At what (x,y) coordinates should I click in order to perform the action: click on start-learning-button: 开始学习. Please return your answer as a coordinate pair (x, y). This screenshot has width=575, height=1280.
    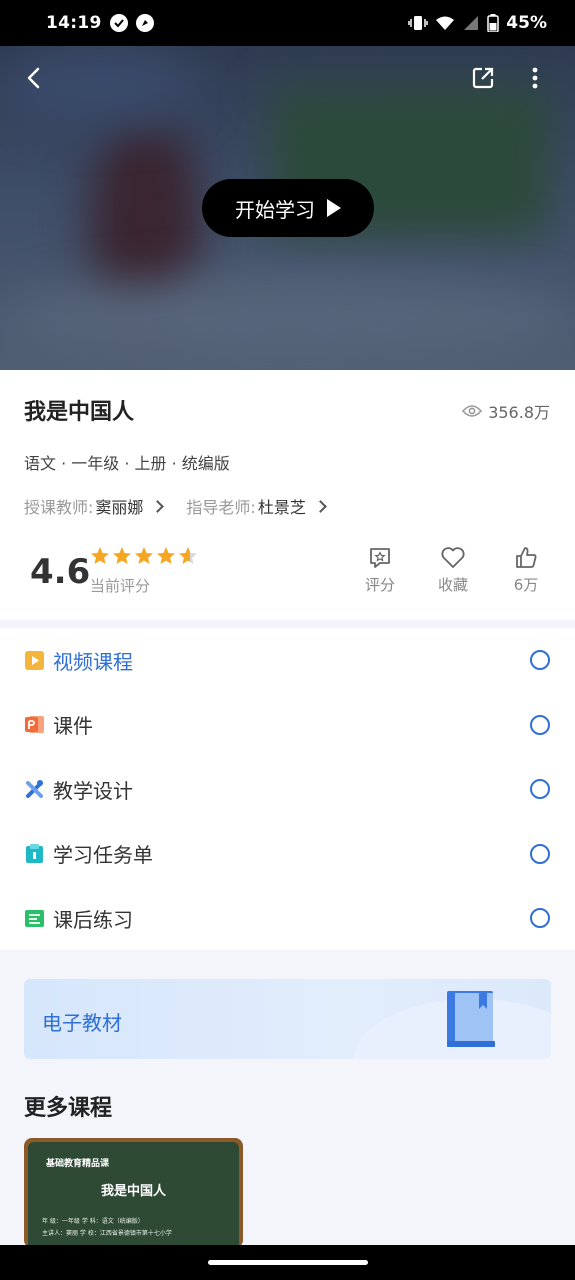
    Looking at the image, I should click on (288, 208).